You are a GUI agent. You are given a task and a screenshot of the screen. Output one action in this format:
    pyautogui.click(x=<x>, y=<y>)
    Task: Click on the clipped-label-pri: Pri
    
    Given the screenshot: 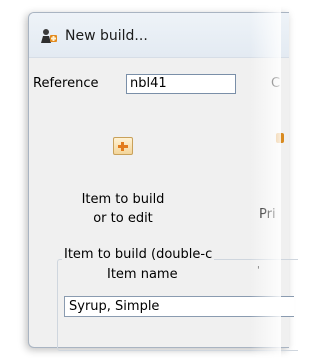 What is the action you would take?
    pyautogui.click(x=267, y=214)
    